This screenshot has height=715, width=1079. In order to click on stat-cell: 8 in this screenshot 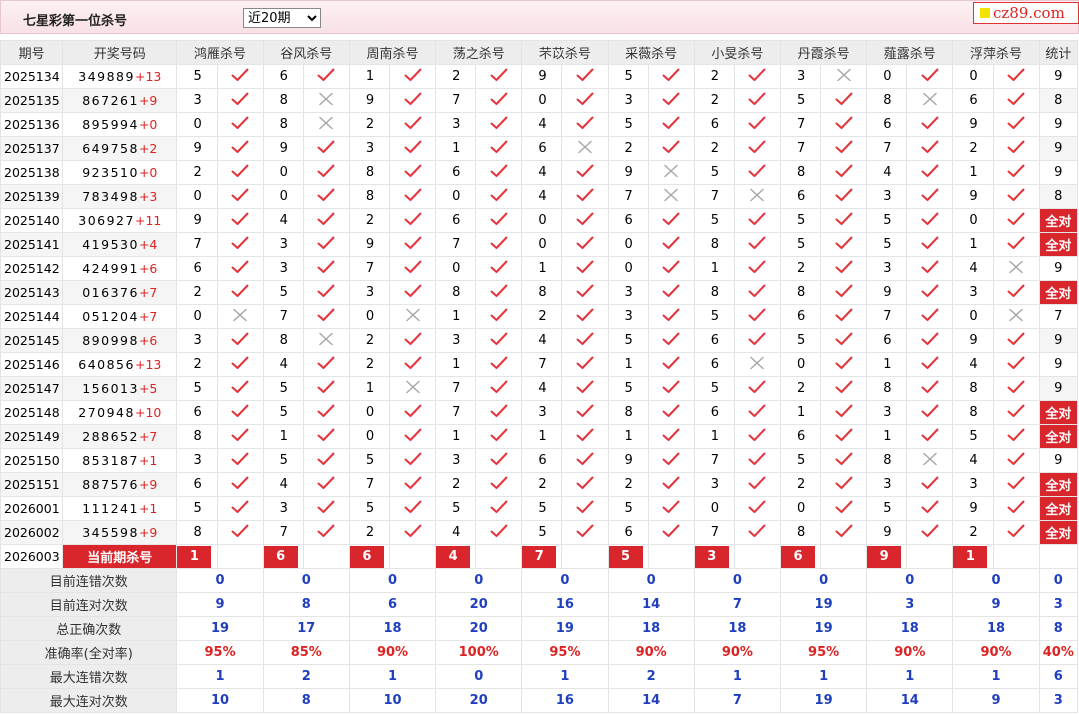, I will do `click(1058, 100)`.